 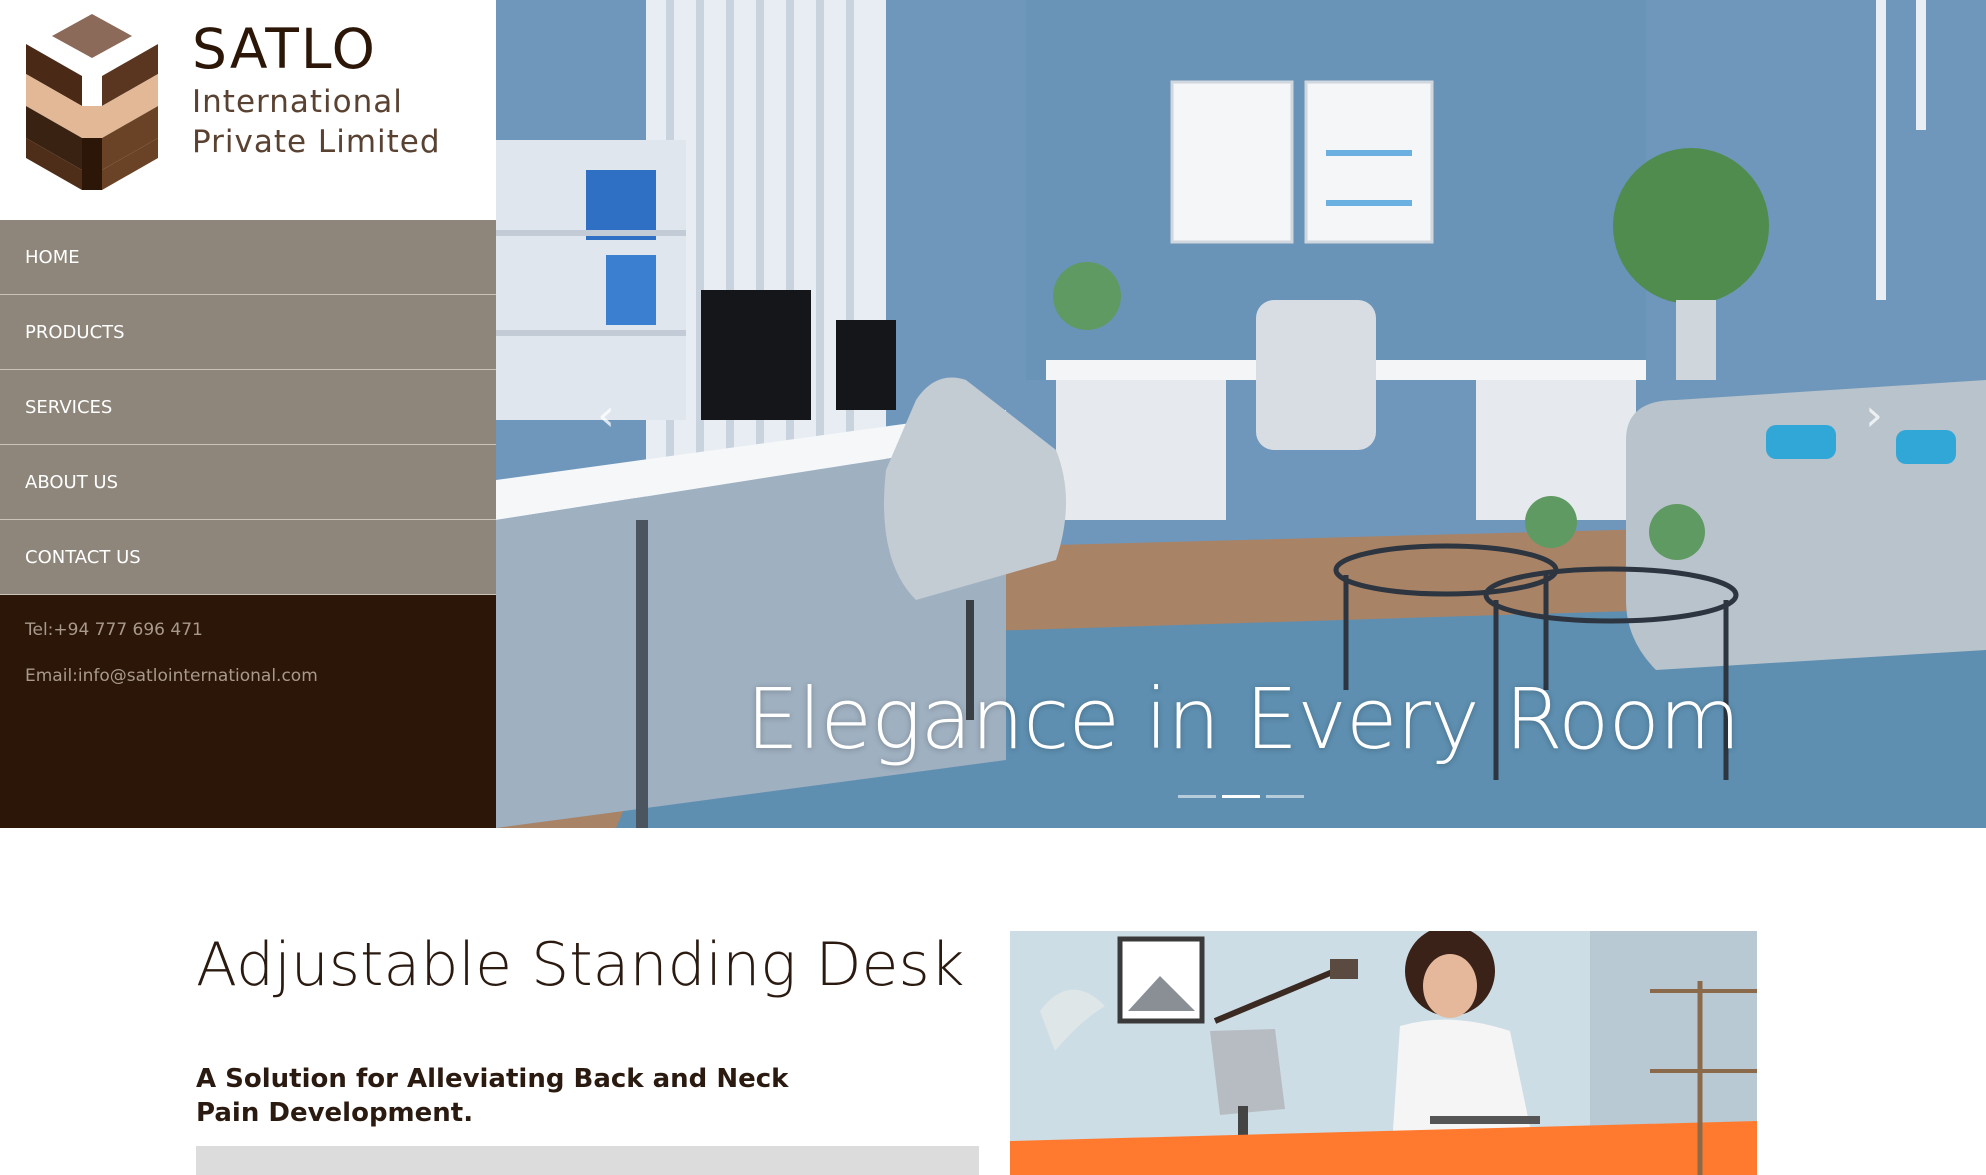 I want to click on logo: SATLO International Private Limited, so click(x=248, y=110).